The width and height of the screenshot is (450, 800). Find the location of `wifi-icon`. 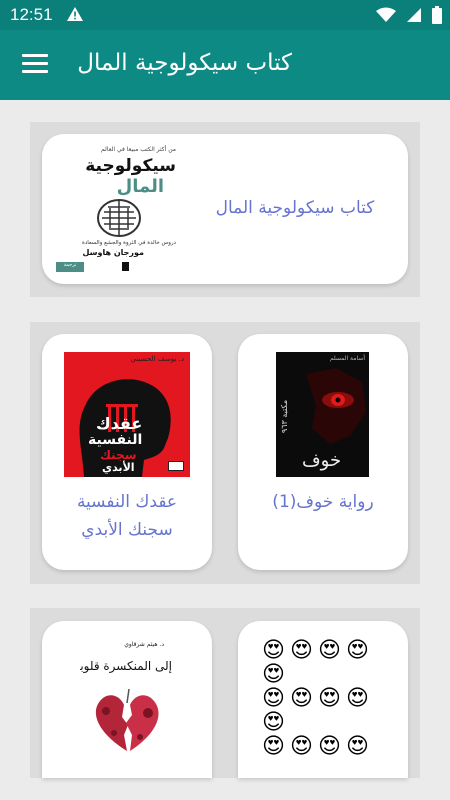

wifi-icon is located at coordinates (386, 14).